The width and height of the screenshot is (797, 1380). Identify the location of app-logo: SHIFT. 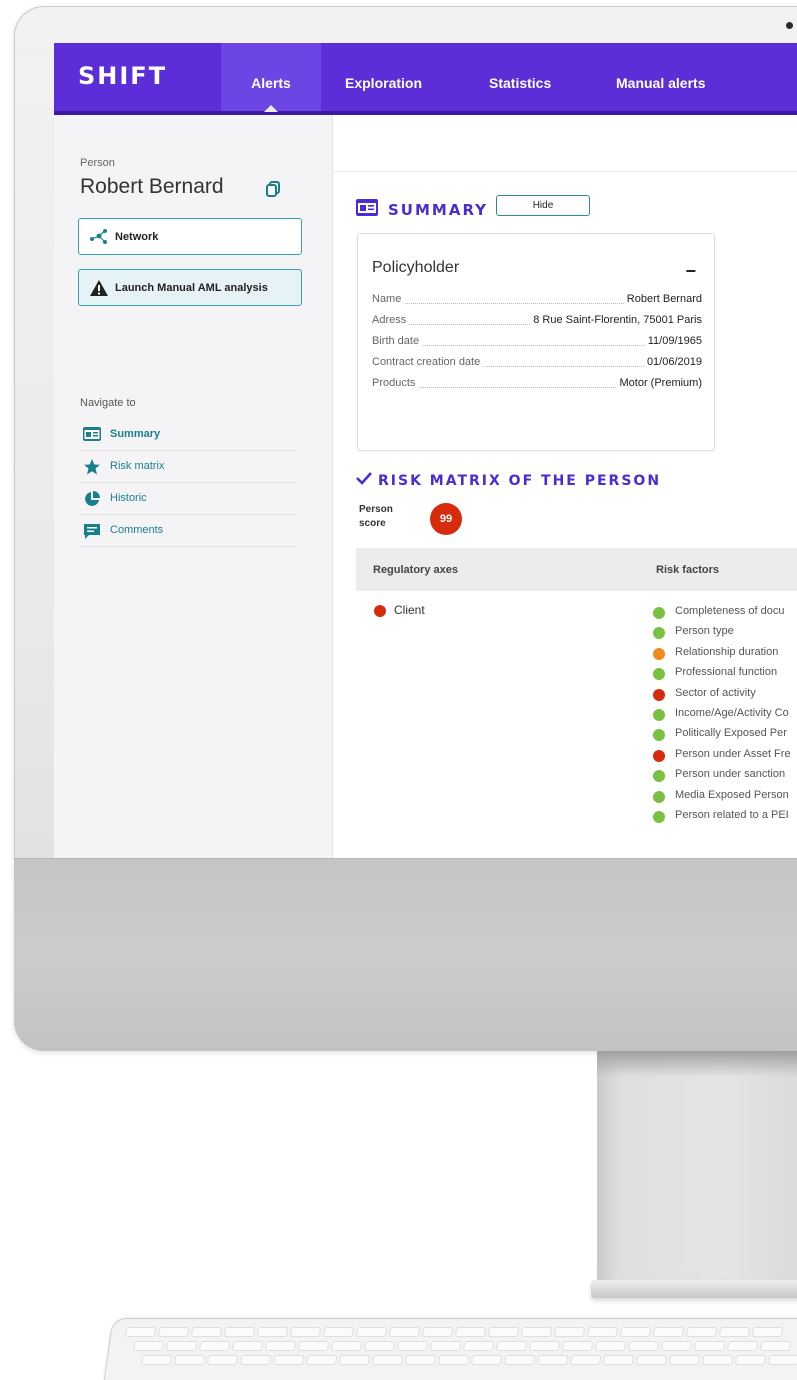
(122, 76).